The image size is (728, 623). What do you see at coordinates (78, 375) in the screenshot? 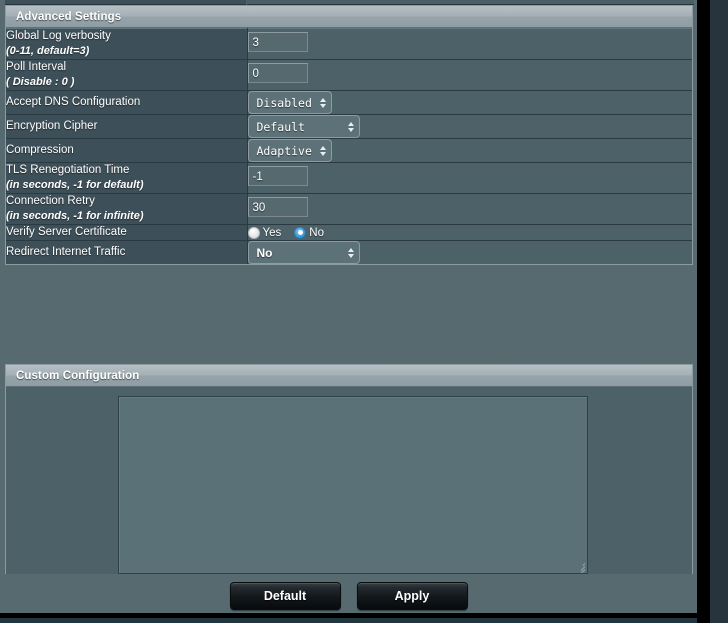
I see `custom-configuration-title: Custom Configuration` at bounding box center [78, 375].